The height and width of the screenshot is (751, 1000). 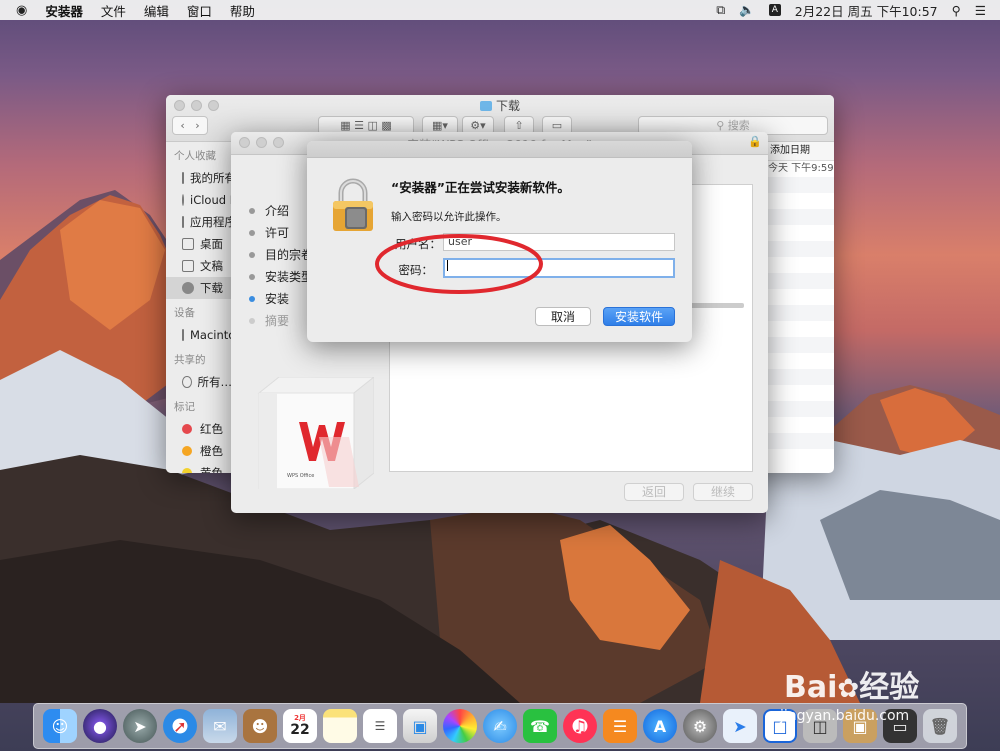 I want to click on step-introduction: 介绍, so click(x=281, y=211).